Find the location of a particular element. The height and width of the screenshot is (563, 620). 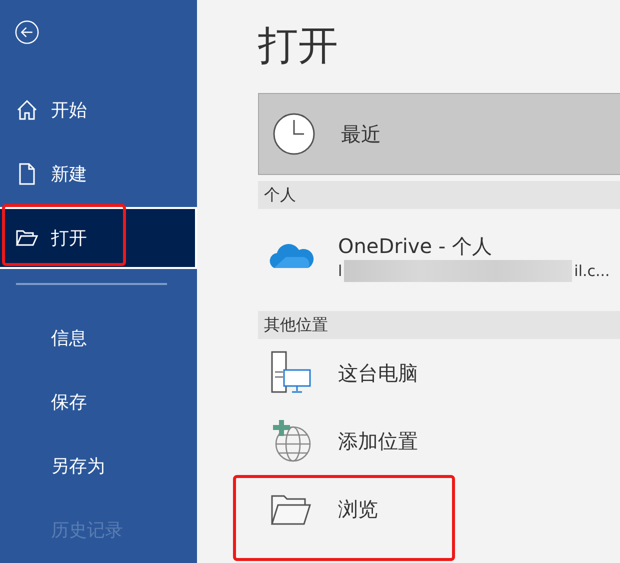

page-title: 打开 is located at coordinates (298, 46).